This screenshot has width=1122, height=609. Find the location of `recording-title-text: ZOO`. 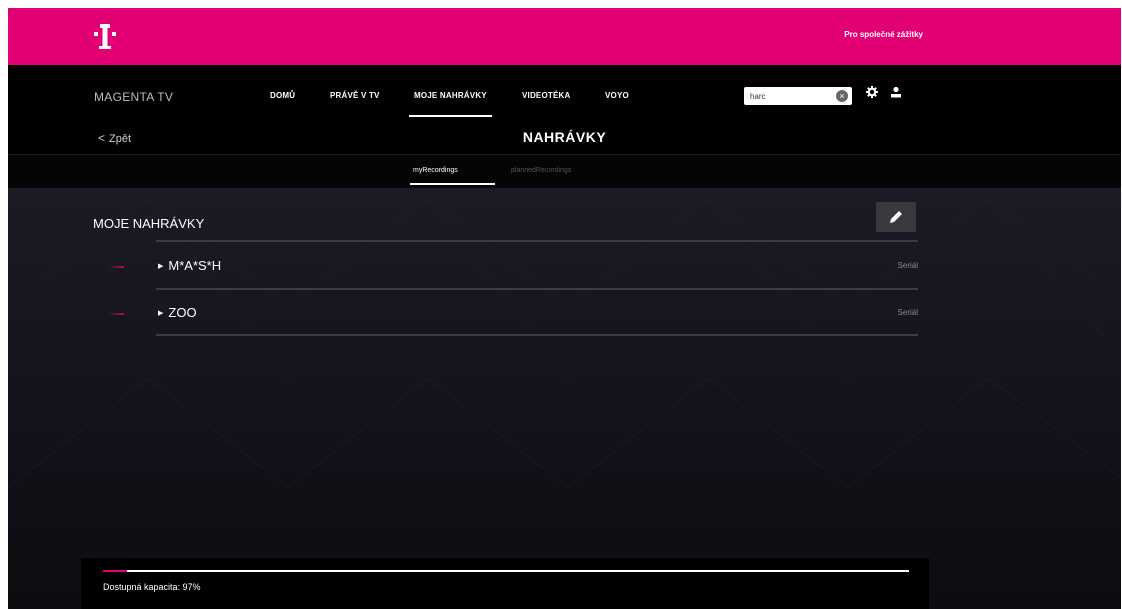

recording-title-text: ZOO is located at coordinates (182, 312).